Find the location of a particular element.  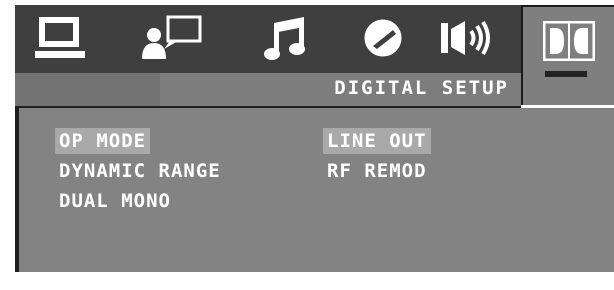

active-tab-underline is located at coordinates (566, 74).